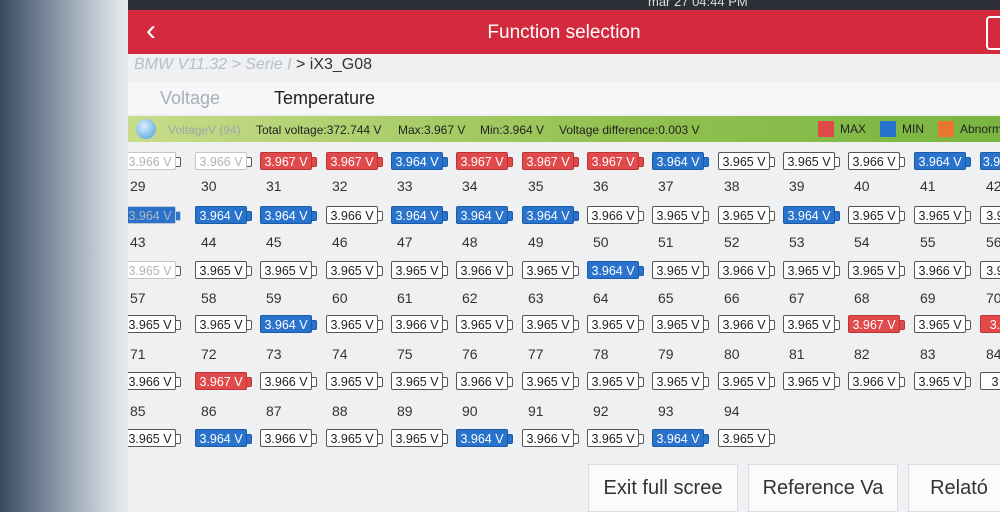  What do you see at coordinates (732, 411) in the screenshot?
I see `cell-number: 94` at bounding box center [732, 411].